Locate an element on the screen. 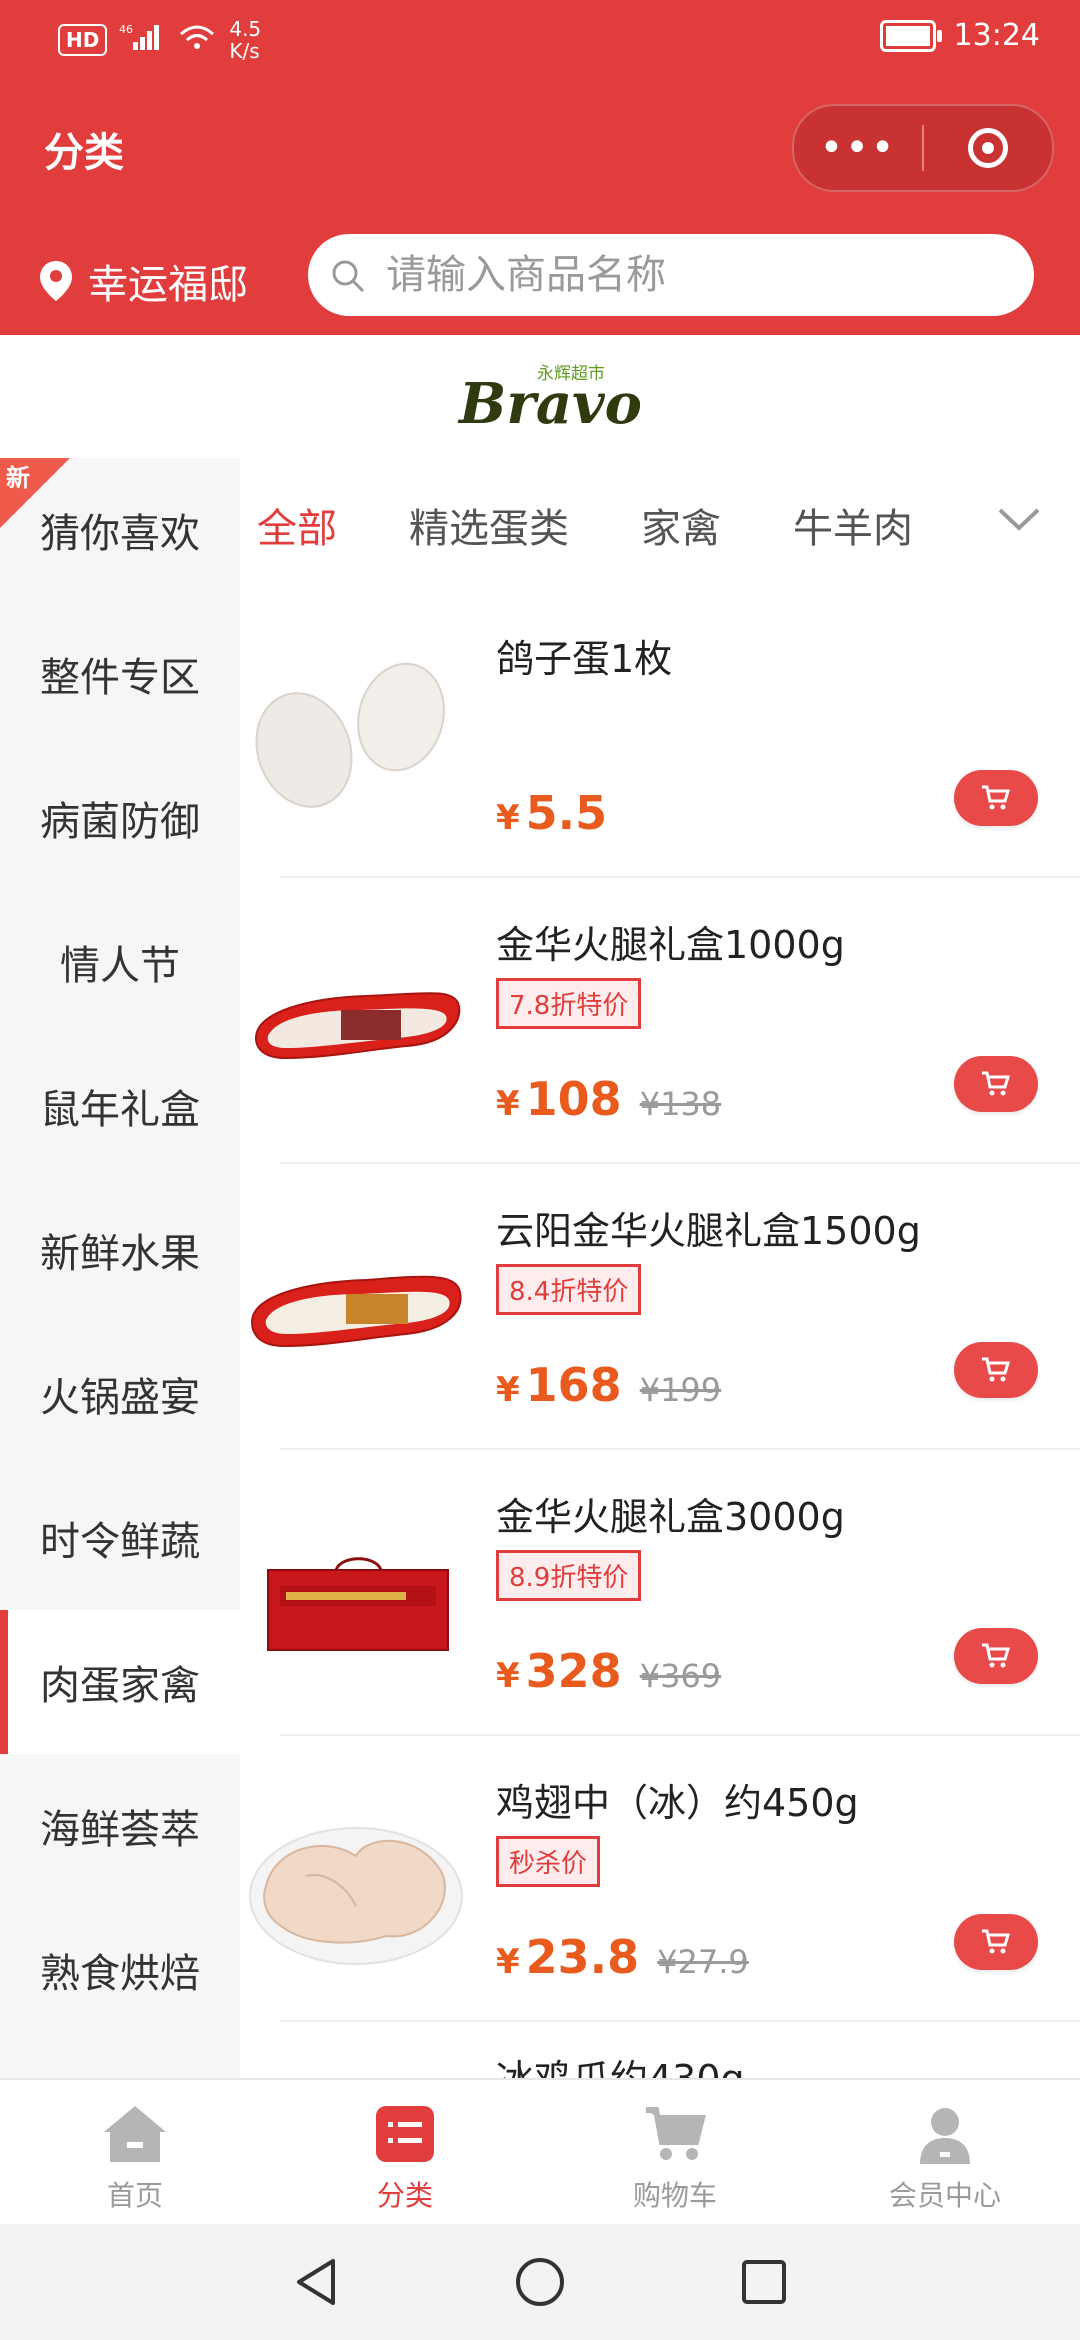  sidebar-item-label: 火锅盛宴 is located at coordinates (120, 1398).